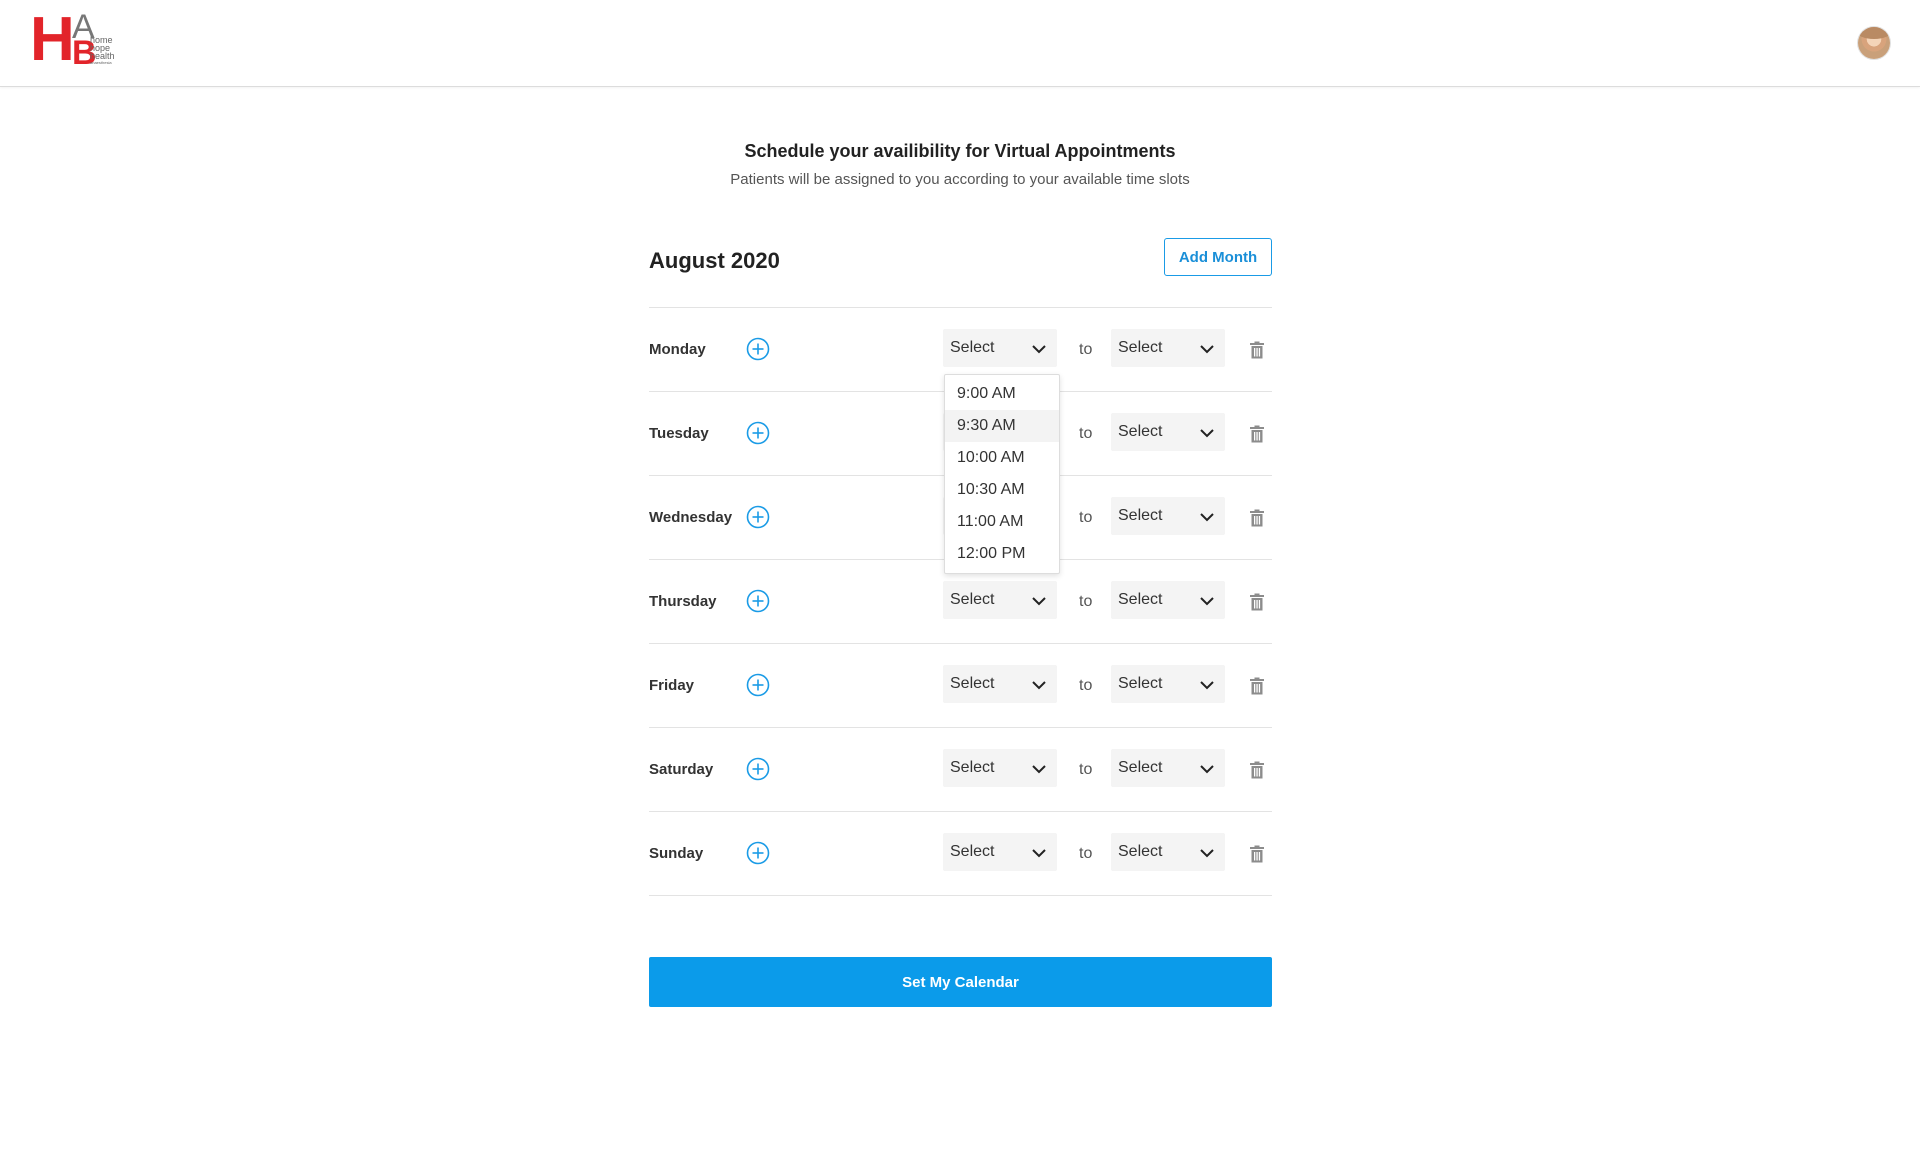 The height and width of the screenshot is (1150, 1920). What do you see at coordinates (1002, 458) in the screenshot?
I see `time-option: 10:00 AM` at bounding box center [1002, 458].